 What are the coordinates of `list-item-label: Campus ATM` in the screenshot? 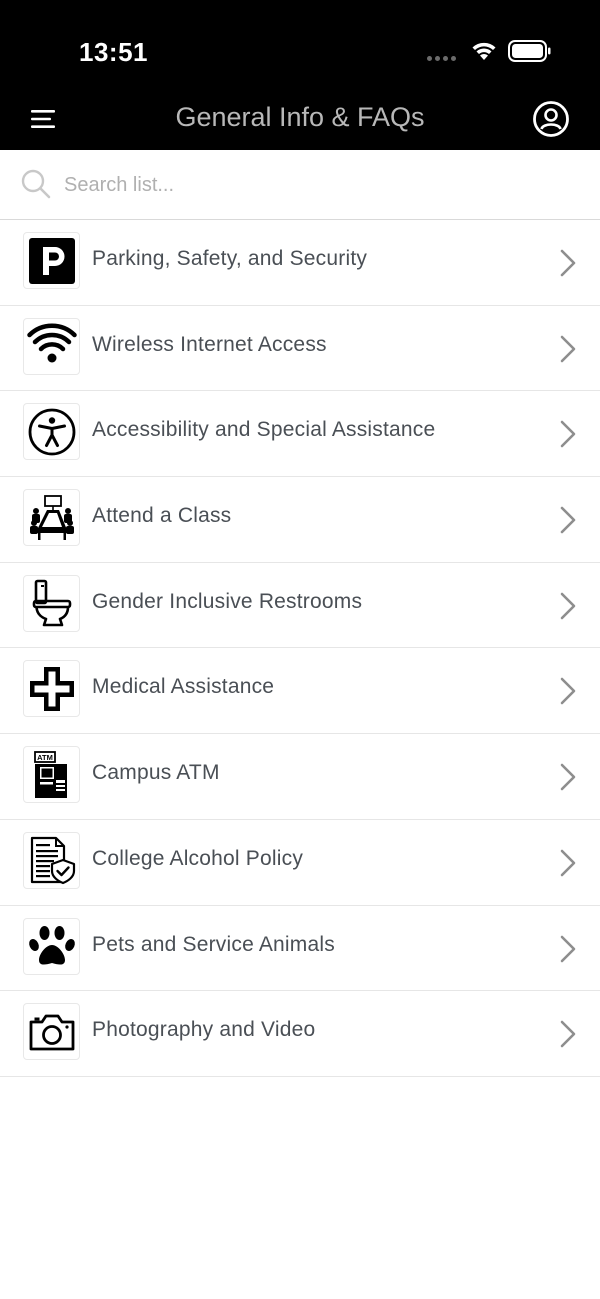 It's located at (156, 773).